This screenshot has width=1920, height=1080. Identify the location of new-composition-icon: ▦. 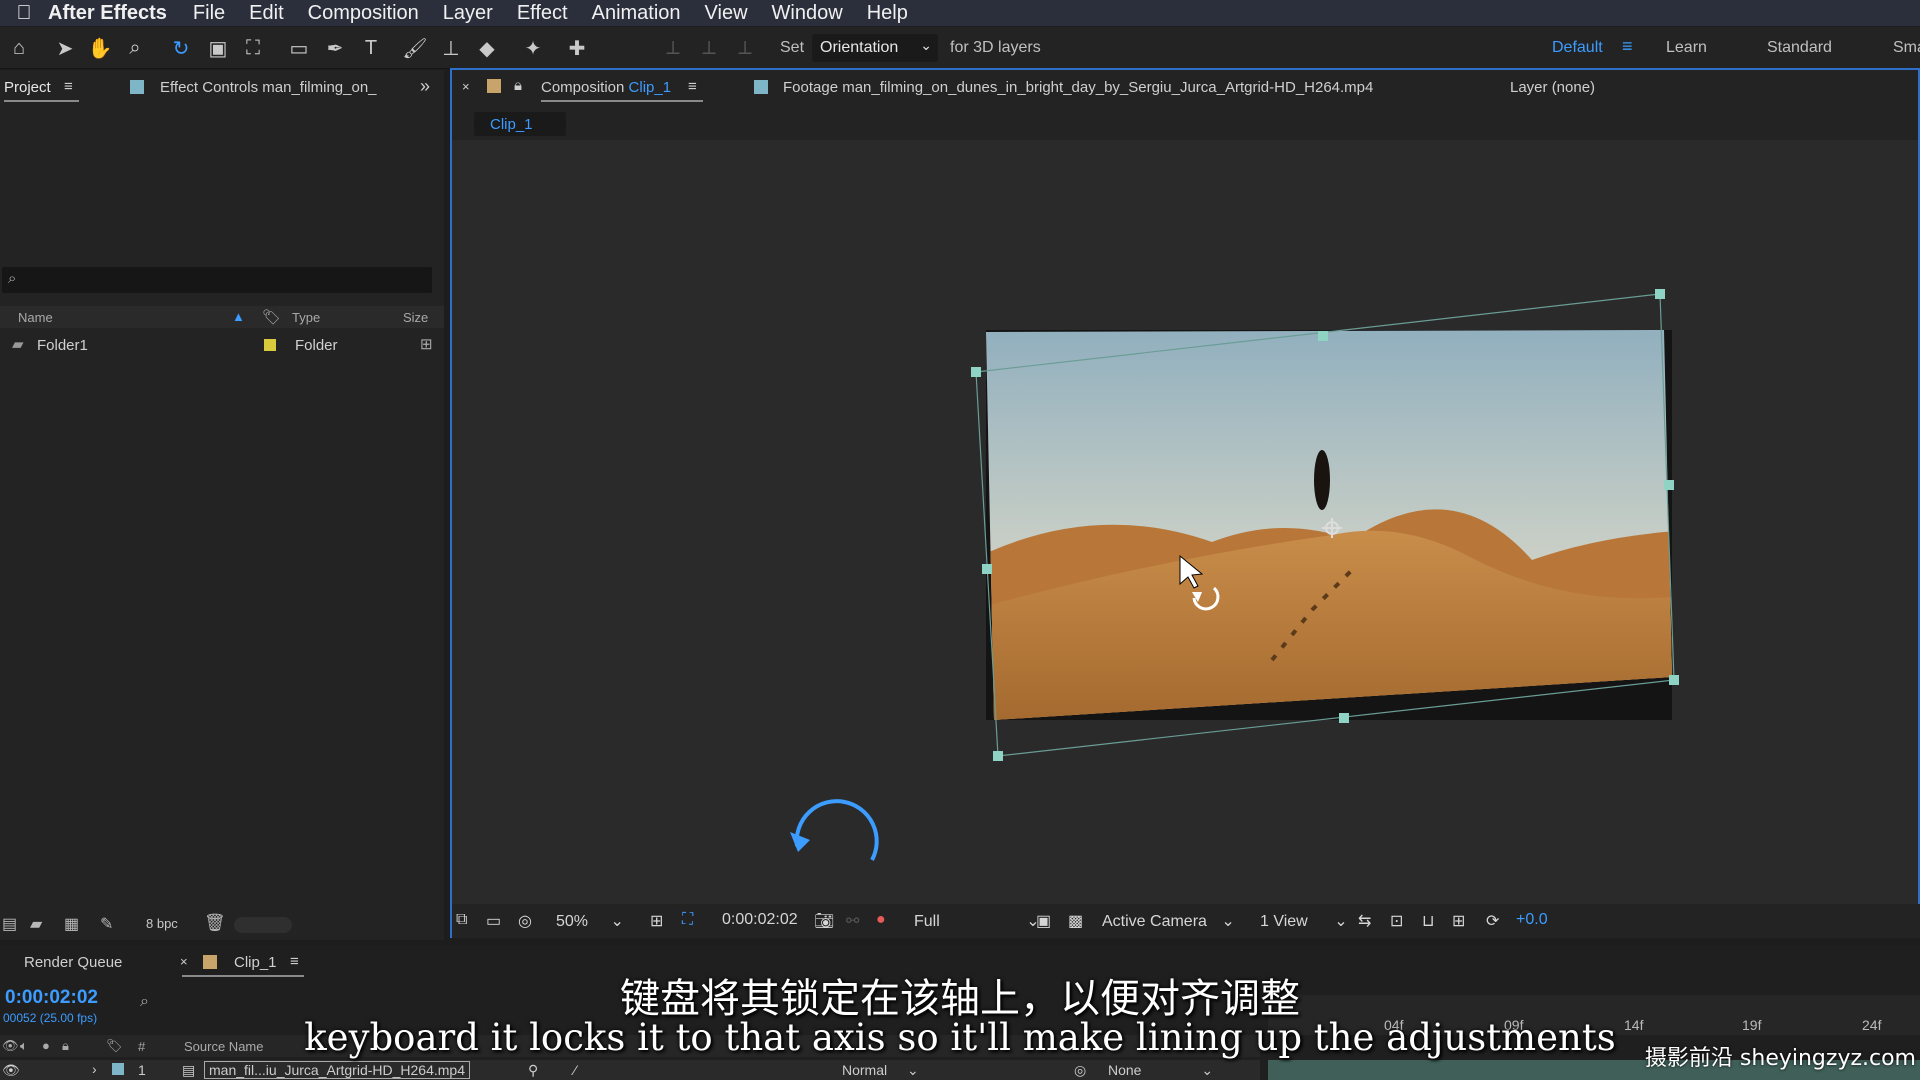
(71, 924).